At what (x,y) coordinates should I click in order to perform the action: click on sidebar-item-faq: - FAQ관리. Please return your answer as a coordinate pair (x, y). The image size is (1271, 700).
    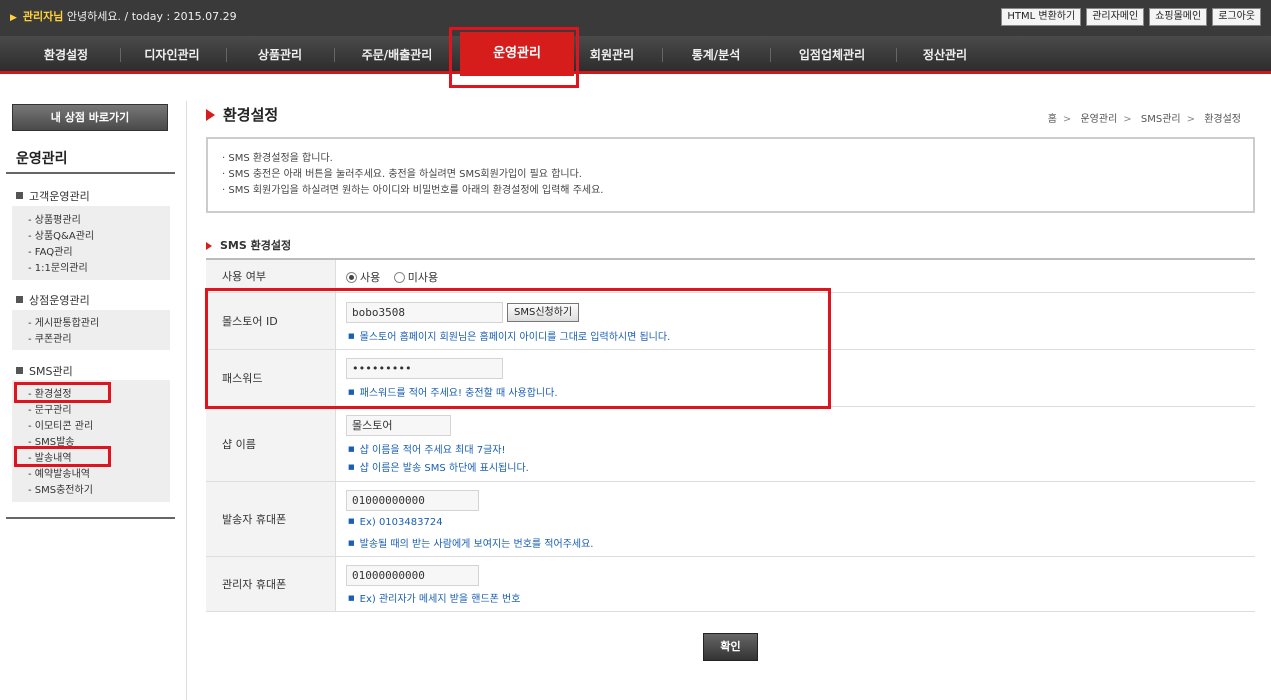
    Looking at the image, I should click on (50, 250).